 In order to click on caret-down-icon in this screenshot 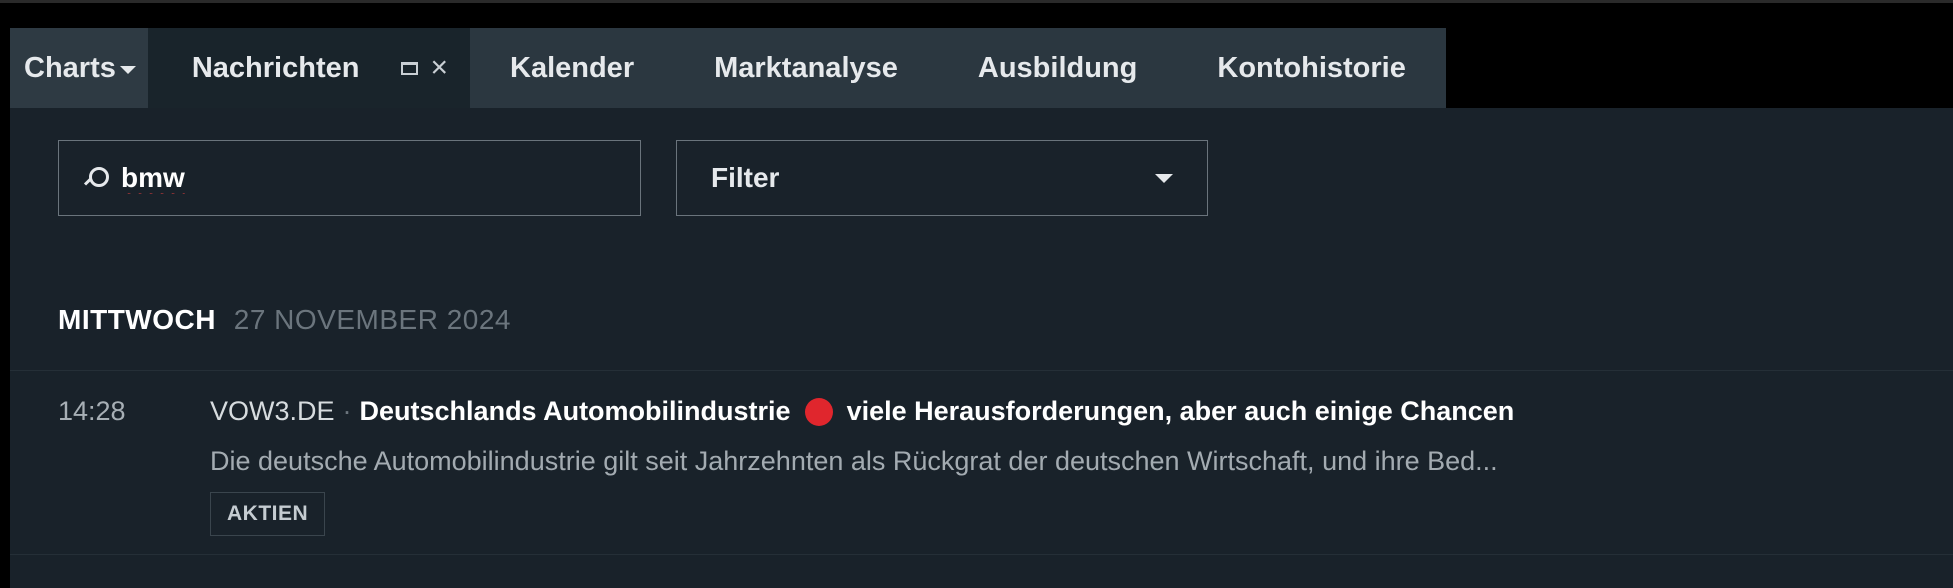, I will do `click(127, 70)`.